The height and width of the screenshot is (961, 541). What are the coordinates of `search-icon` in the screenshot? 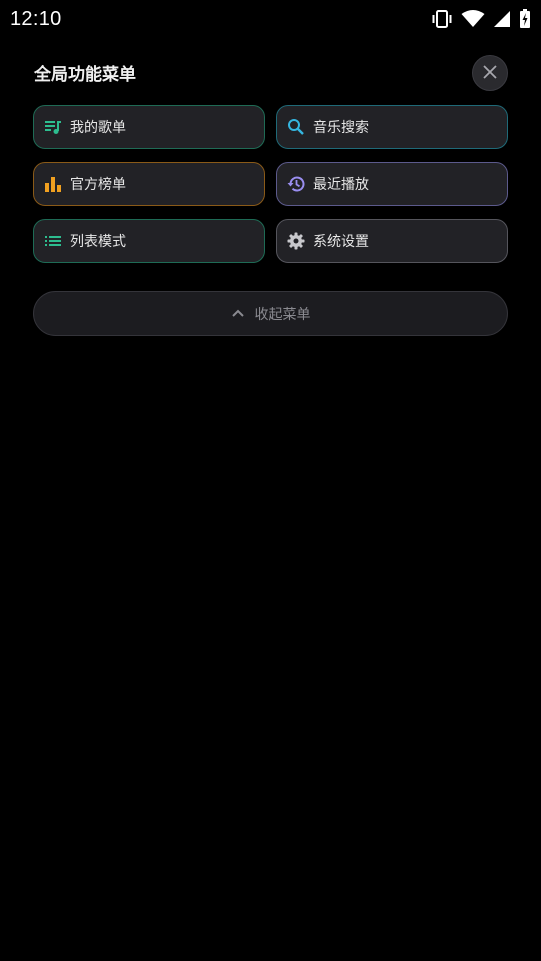 It's located at (296, 127).